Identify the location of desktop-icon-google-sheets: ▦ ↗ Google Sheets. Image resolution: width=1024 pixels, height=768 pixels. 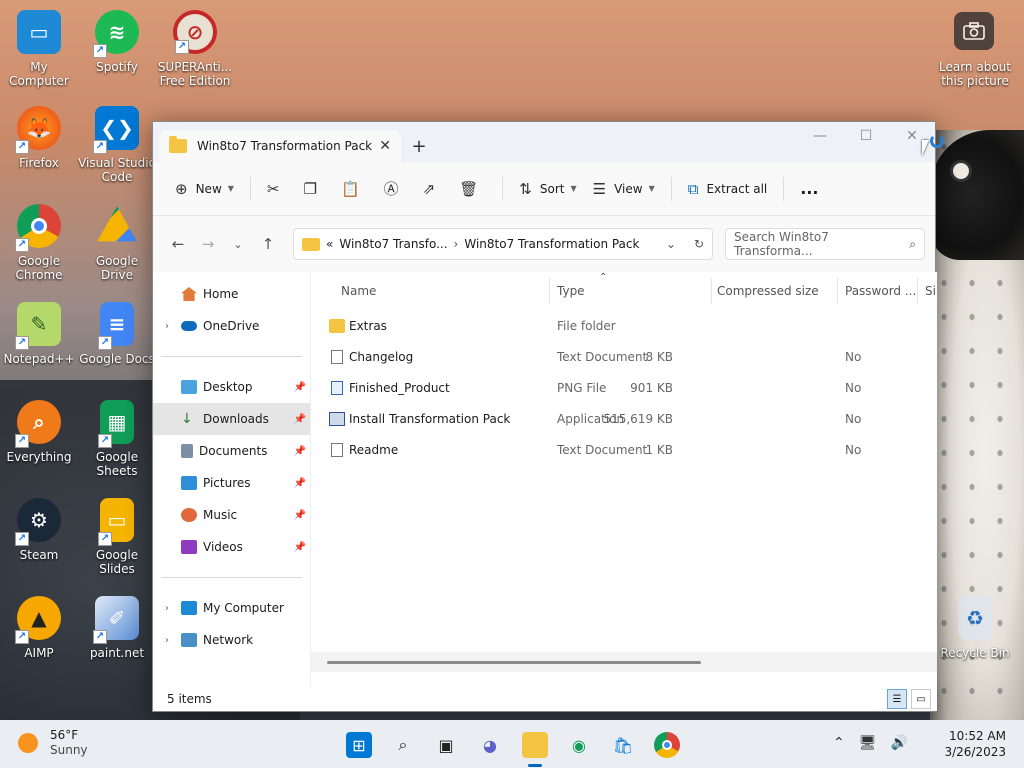
(117, 439).